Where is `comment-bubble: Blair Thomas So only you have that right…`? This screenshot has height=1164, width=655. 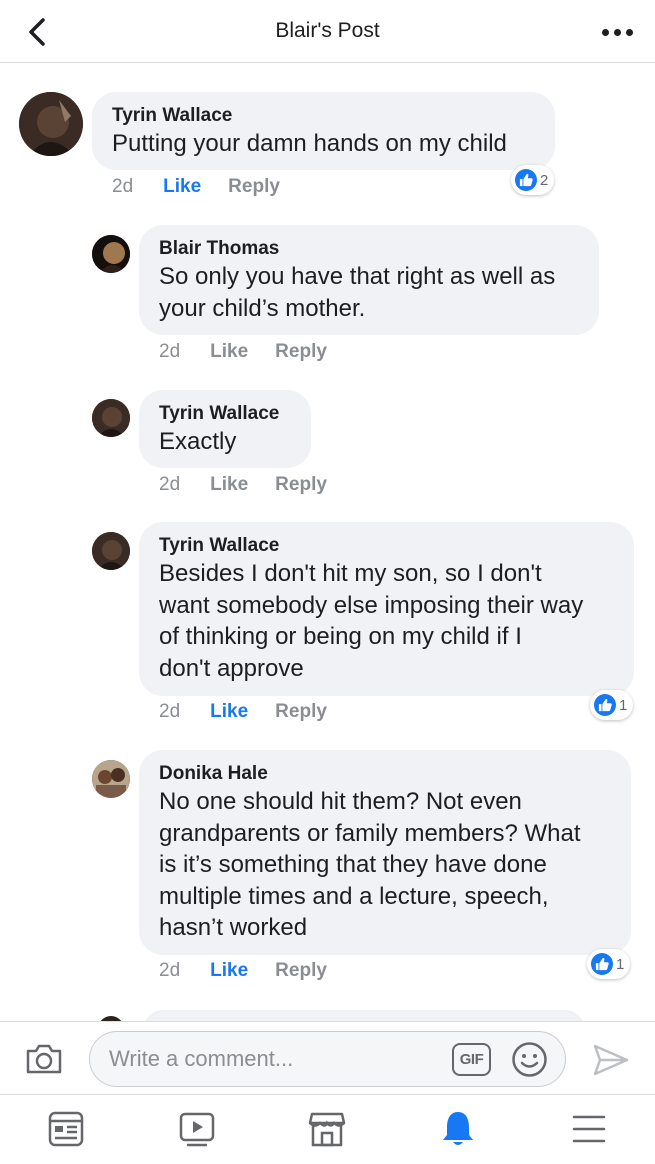
comment-bubble: Blair Thomas So only you have that right… is located at coordinates (369, 280).